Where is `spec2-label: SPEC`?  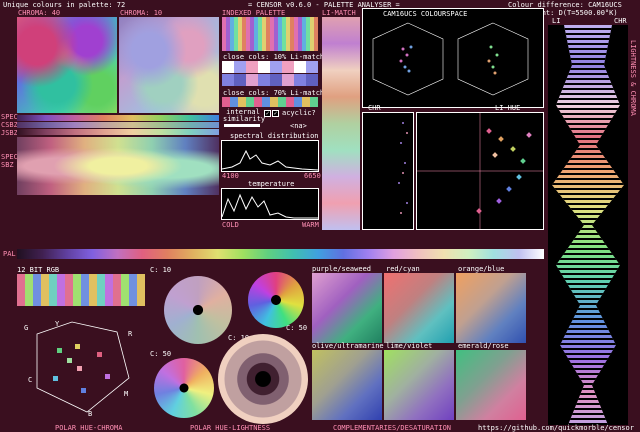
spec2-label: SPEC is located at coordinates (9, 157).